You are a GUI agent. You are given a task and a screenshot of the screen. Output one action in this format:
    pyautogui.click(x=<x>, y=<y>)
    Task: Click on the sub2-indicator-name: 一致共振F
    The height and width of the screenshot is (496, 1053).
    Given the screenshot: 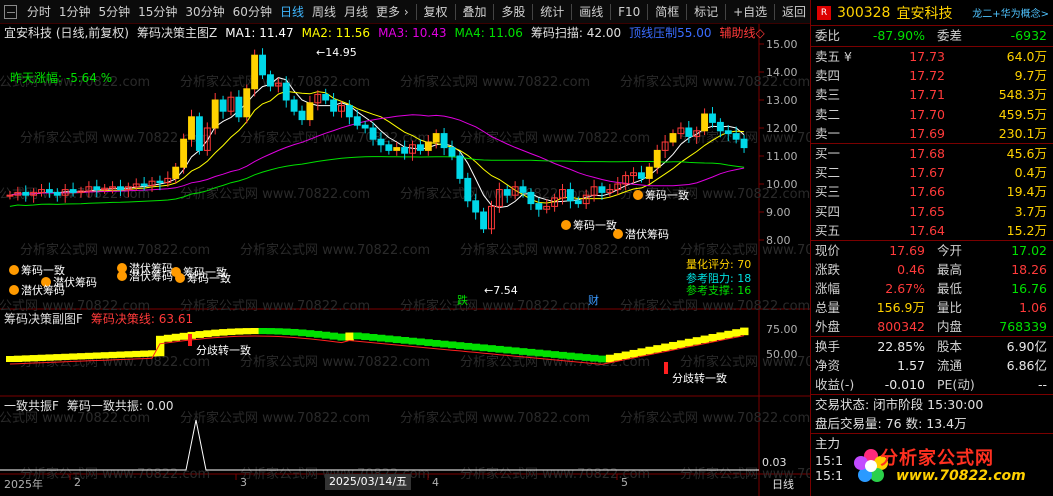 What is the action you would take?
    pyautogui.click(x=31, y=406)
    